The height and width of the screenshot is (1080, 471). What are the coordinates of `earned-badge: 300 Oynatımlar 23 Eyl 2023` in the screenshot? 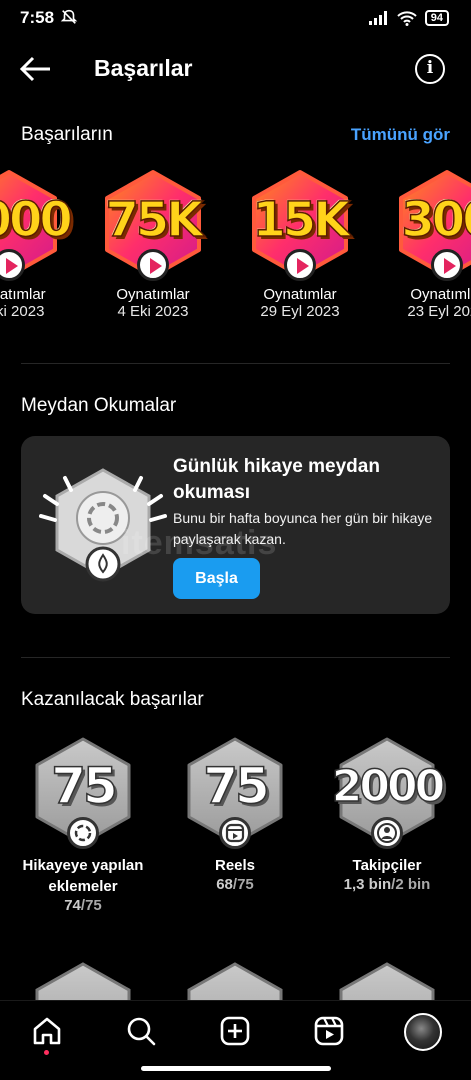 It's located at (429, 244).